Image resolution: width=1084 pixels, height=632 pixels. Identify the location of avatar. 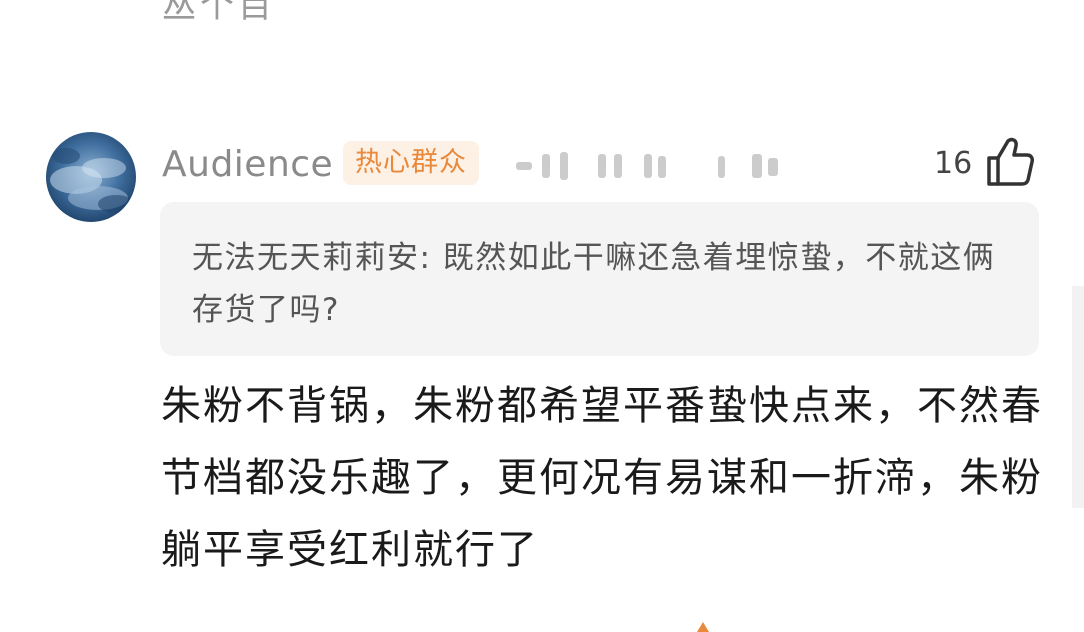
(91, 177).